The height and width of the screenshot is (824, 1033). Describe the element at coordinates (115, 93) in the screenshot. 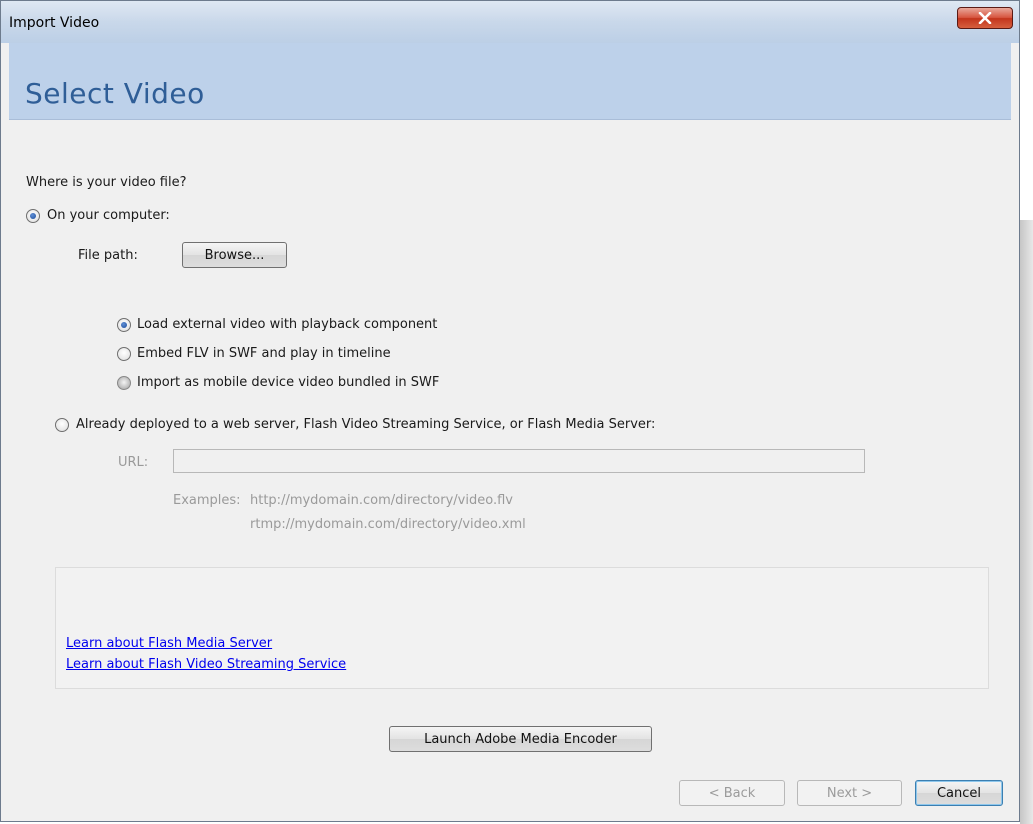

I see `page-title: Select Video` at that location.